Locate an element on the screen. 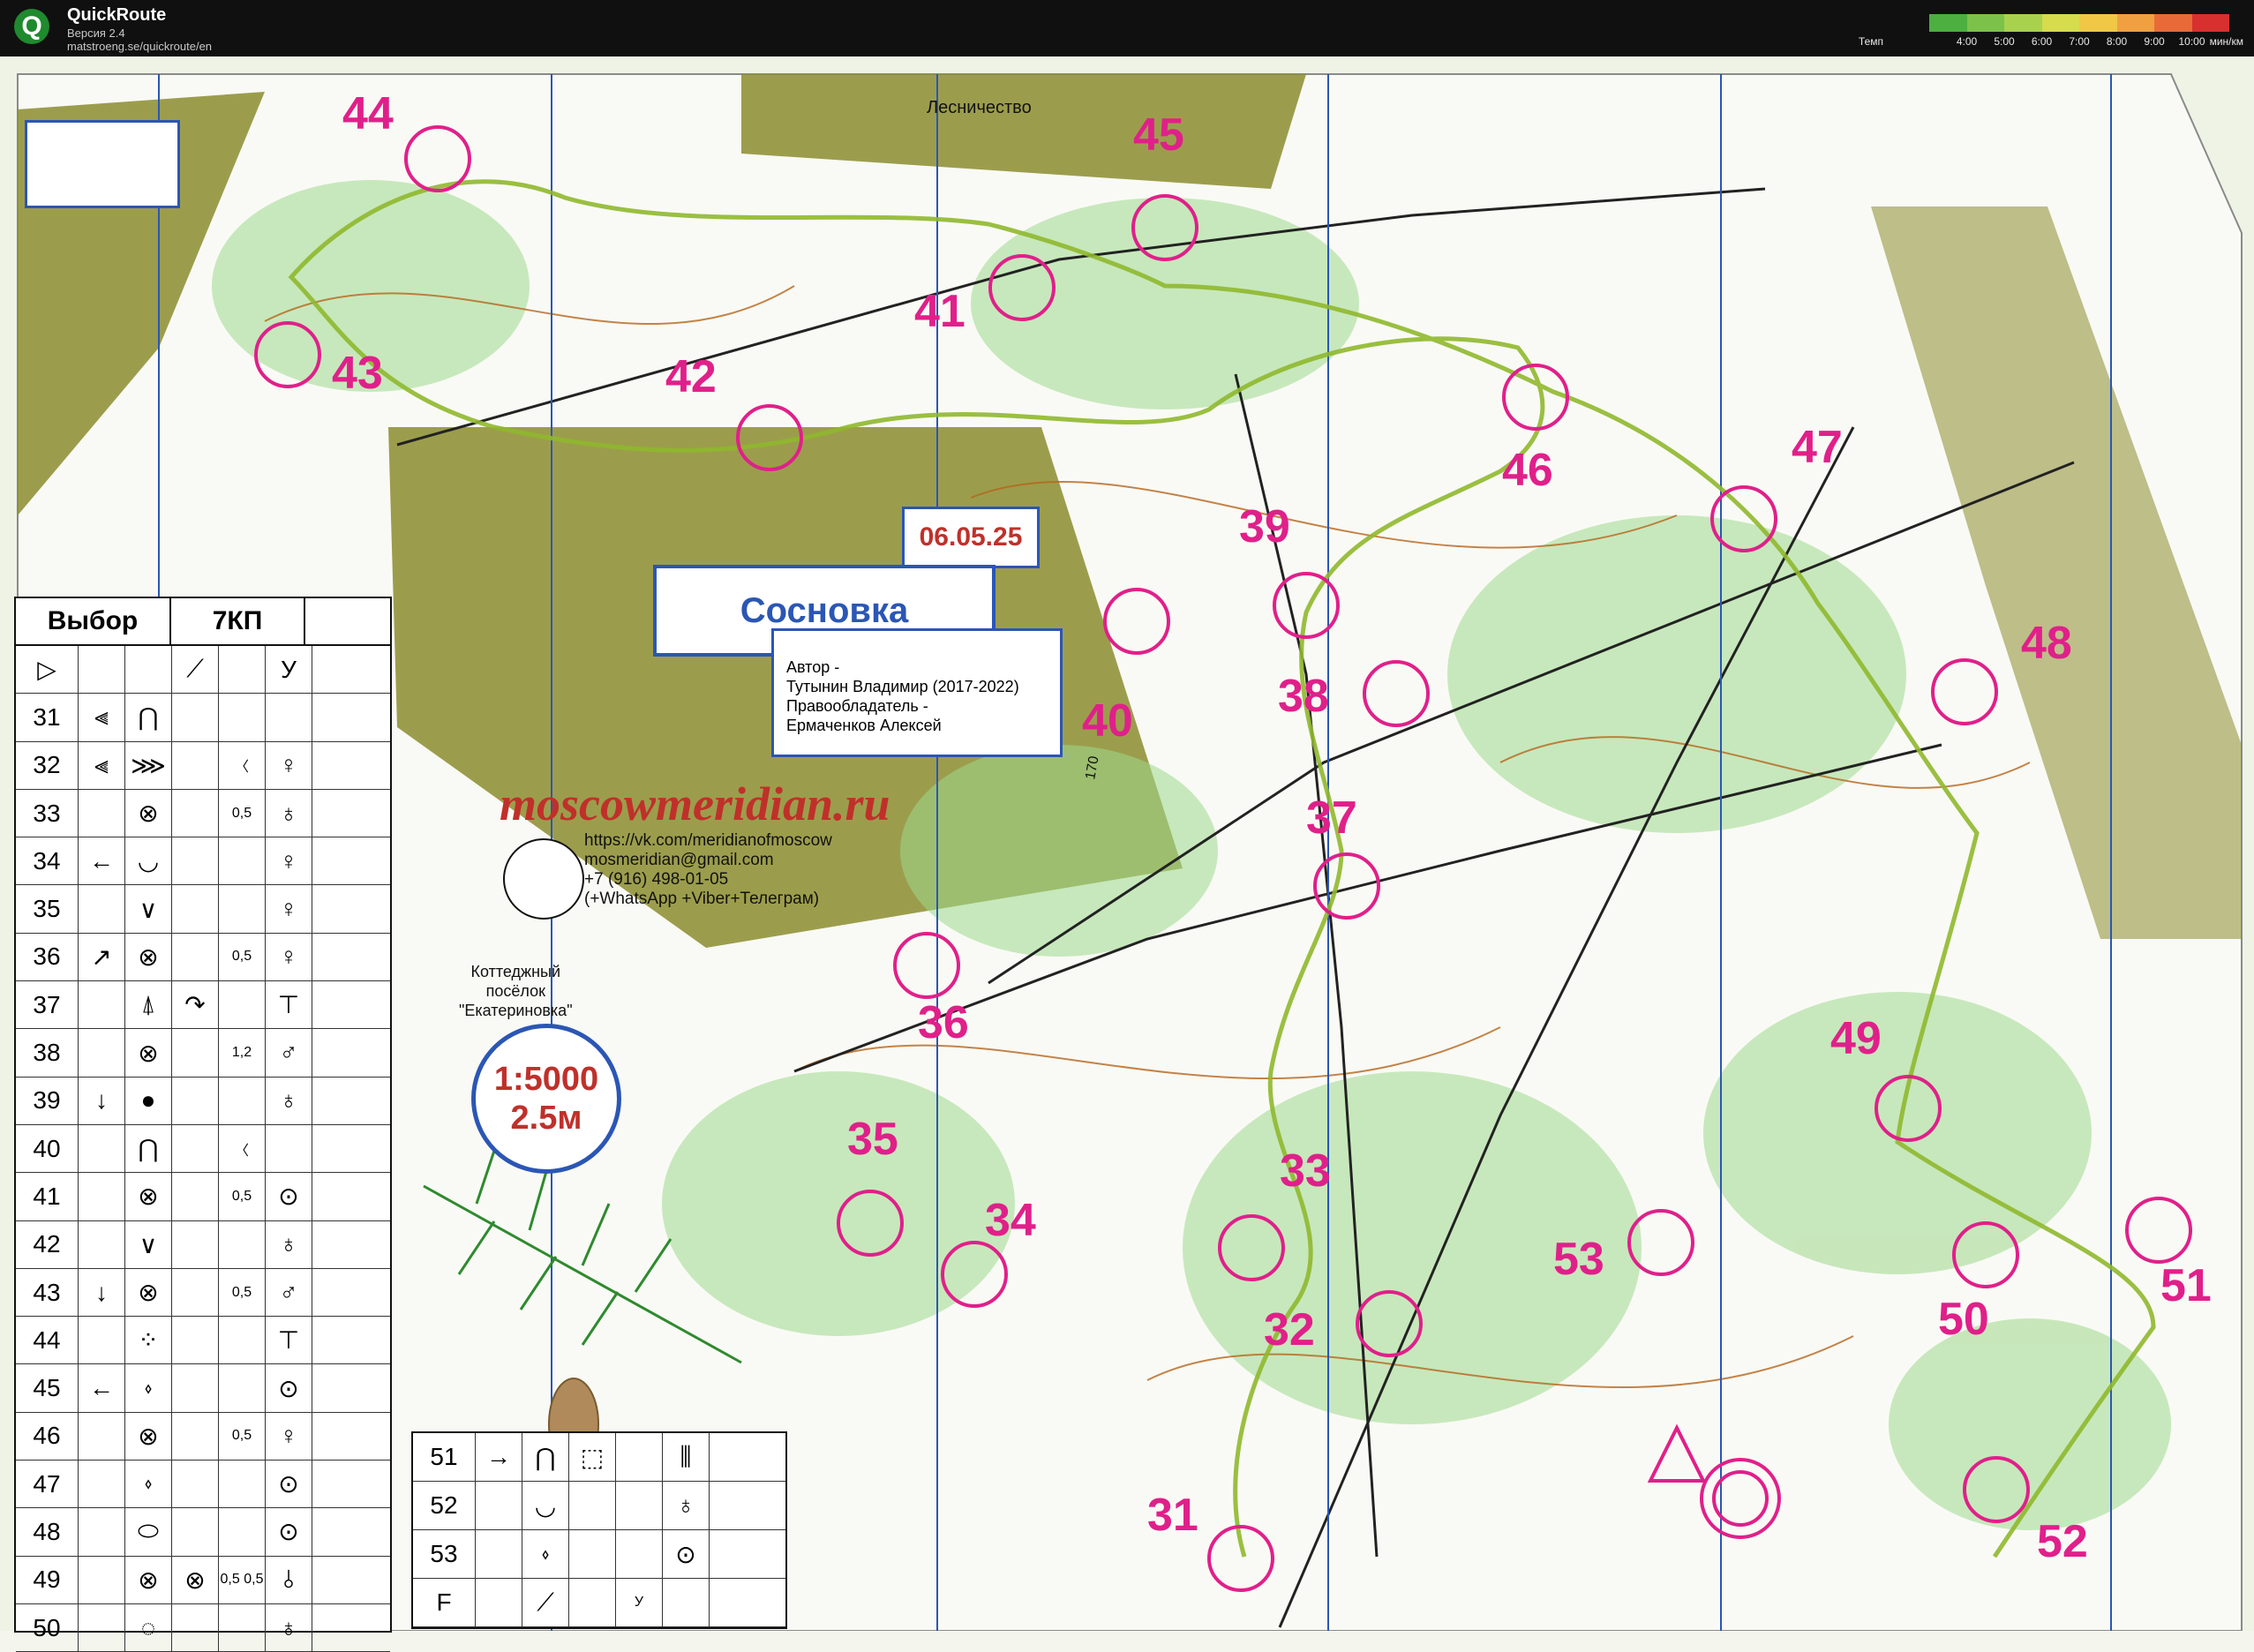  description-symbol-cell: ⊙ is located at coordinates (289, 1196).